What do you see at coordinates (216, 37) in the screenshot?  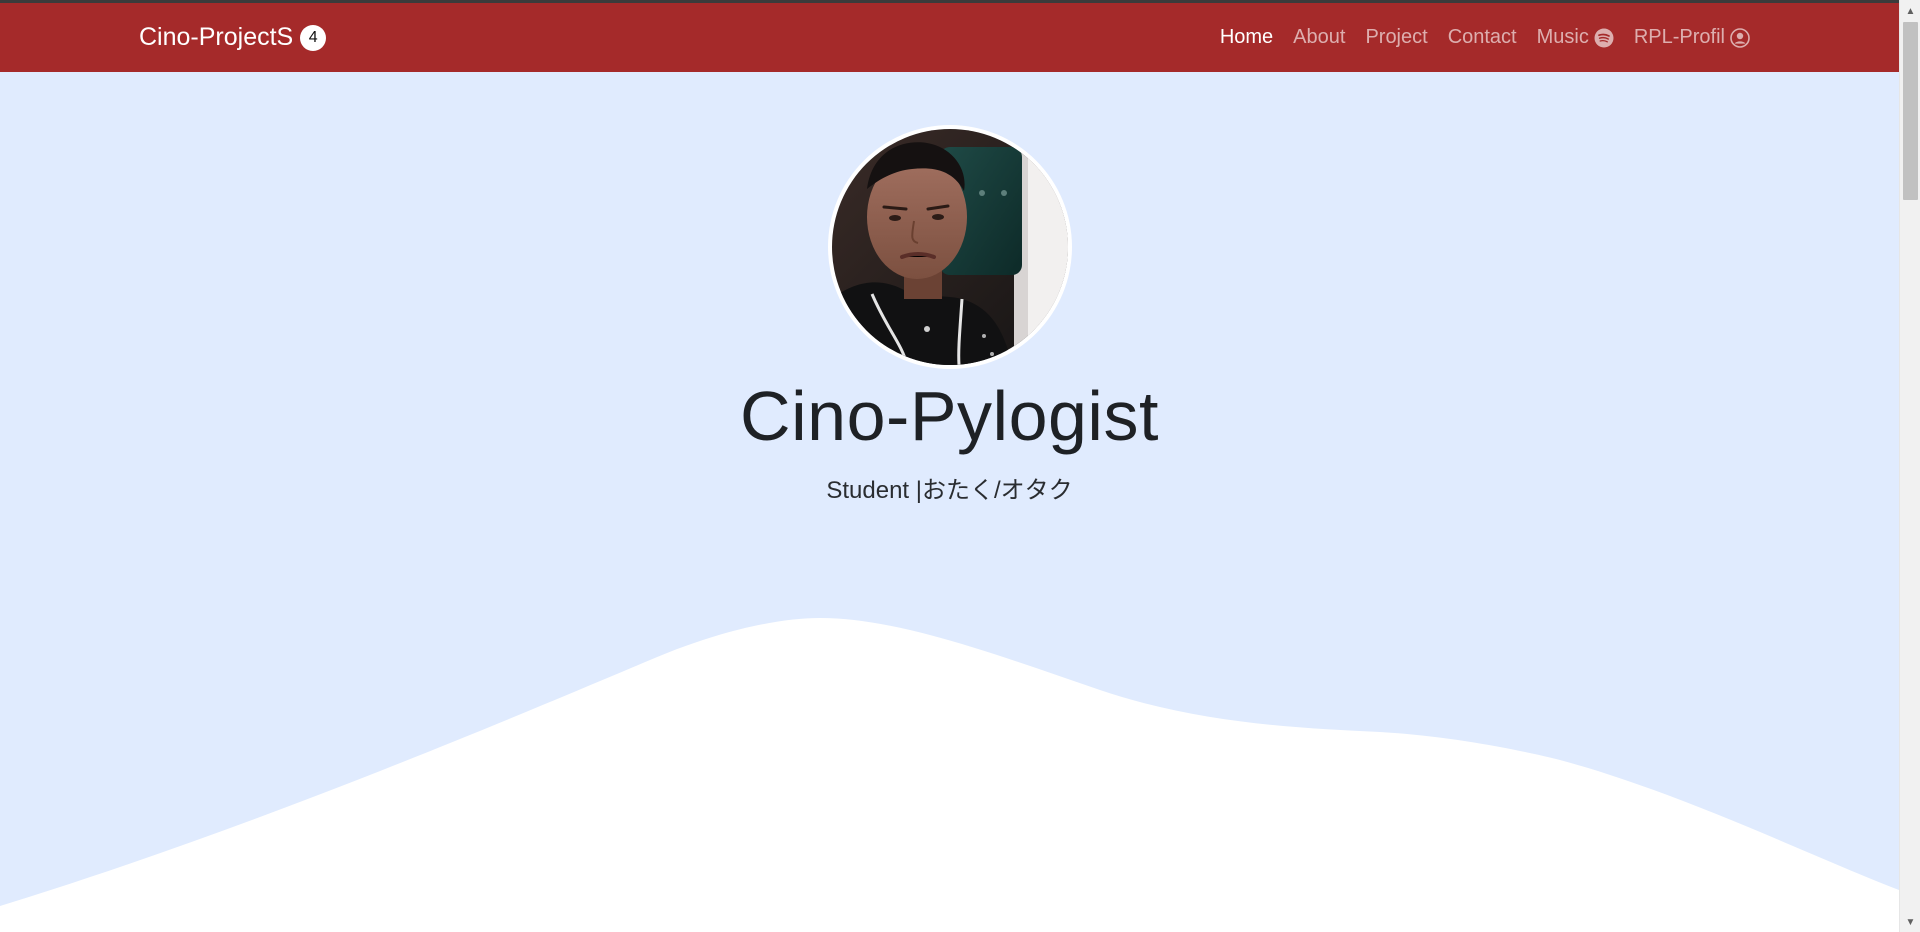 I see `brand-name: Cino-ProjectS` at bounding box center [216, 37].